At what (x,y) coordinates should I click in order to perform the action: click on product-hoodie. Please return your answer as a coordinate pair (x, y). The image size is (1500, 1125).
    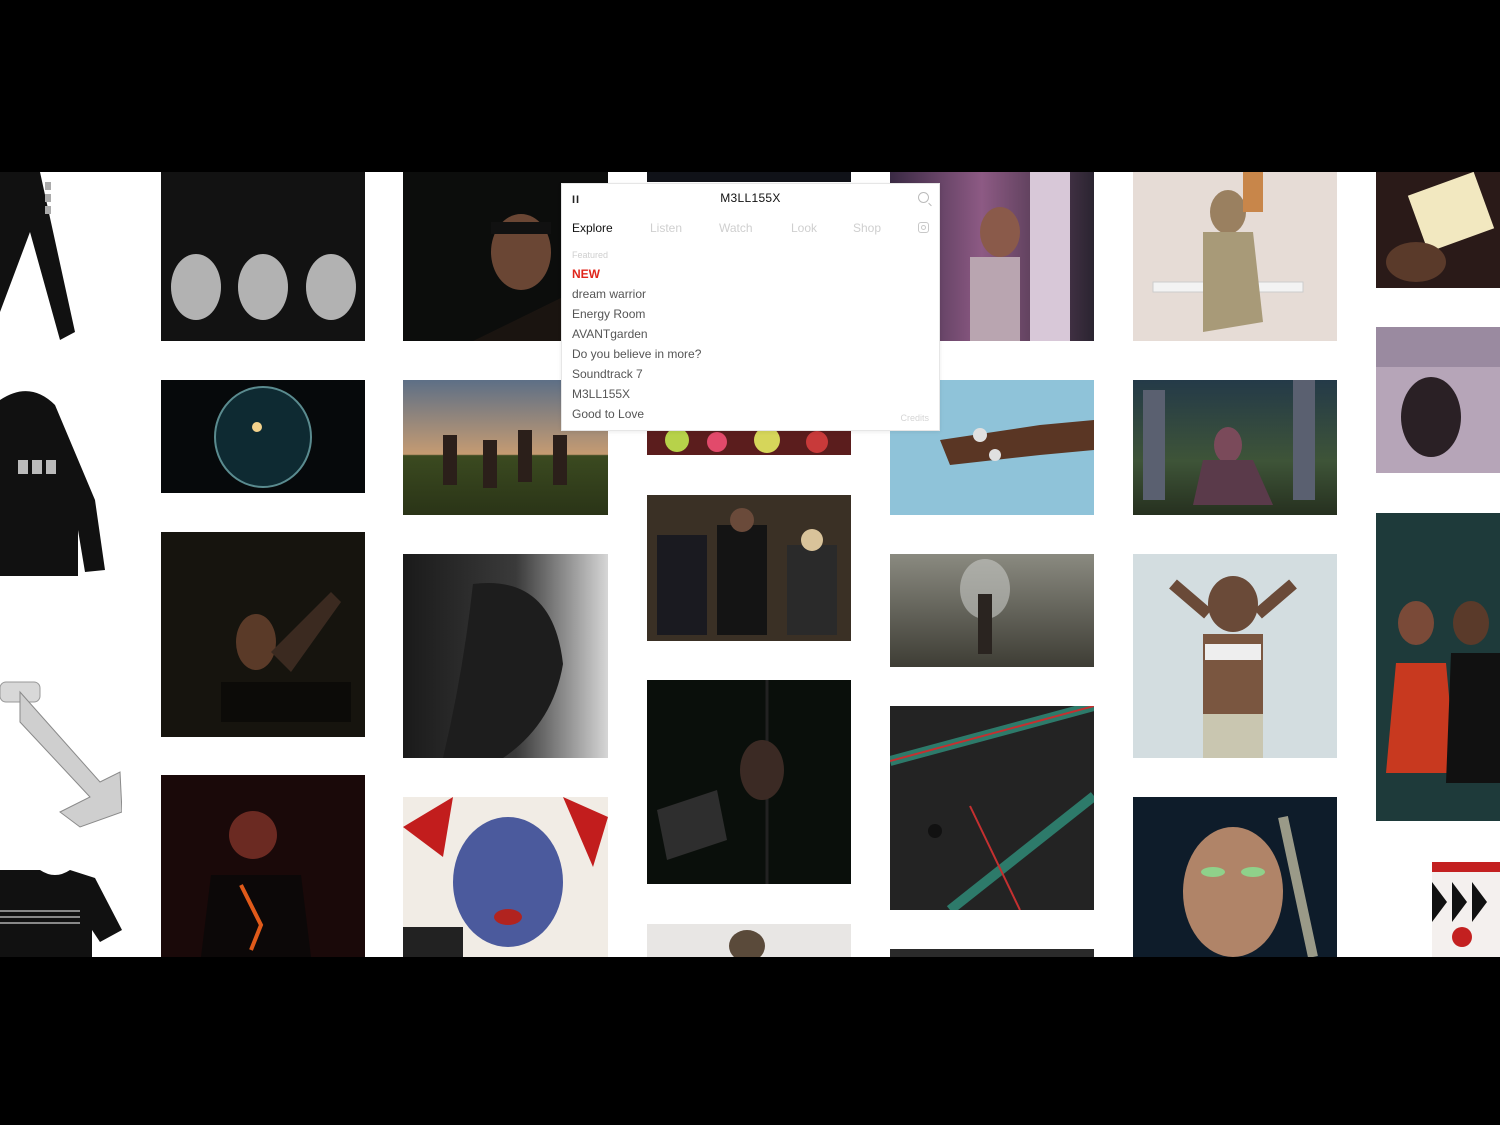
    Looking at the image, I should click on (52, 478).